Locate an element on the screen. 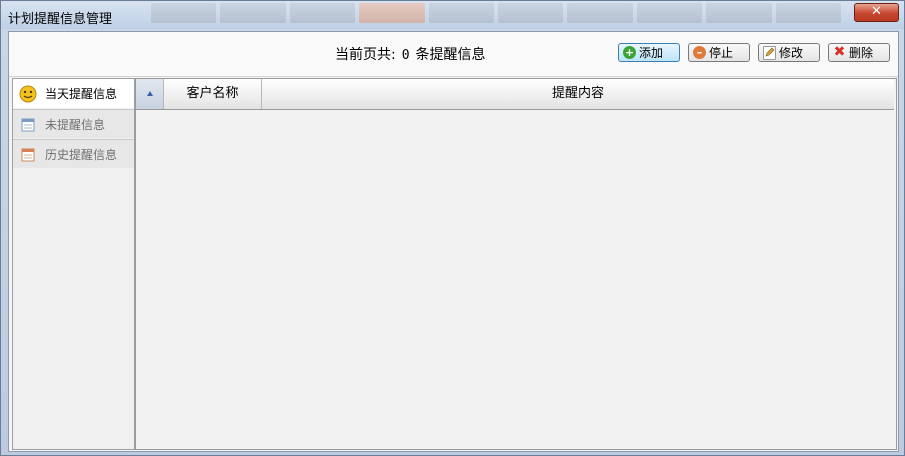 The image size is (905, 456). column-header-reminder-content: 提醒内容 is located at coordinates (578, 94).